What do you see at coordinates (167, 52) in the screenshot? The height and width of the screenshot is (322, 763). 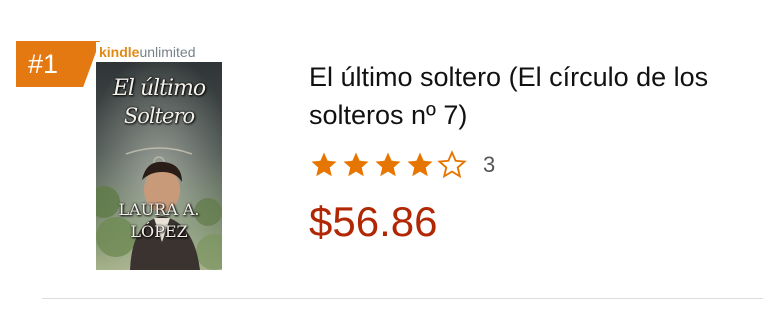 I see `unlimited-logo-text: unlimited` at bounding box center [167, 52].